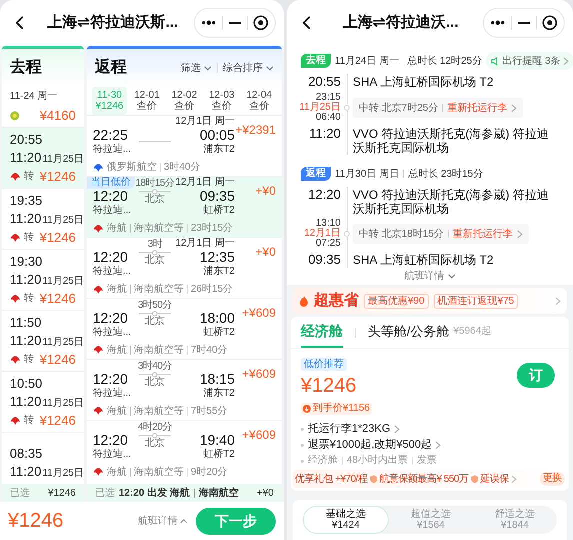 The image size is (573, 540). Describe the element at coordinates (316, 174) in the screenshot. I see `leg-tag: 返程` at that location.